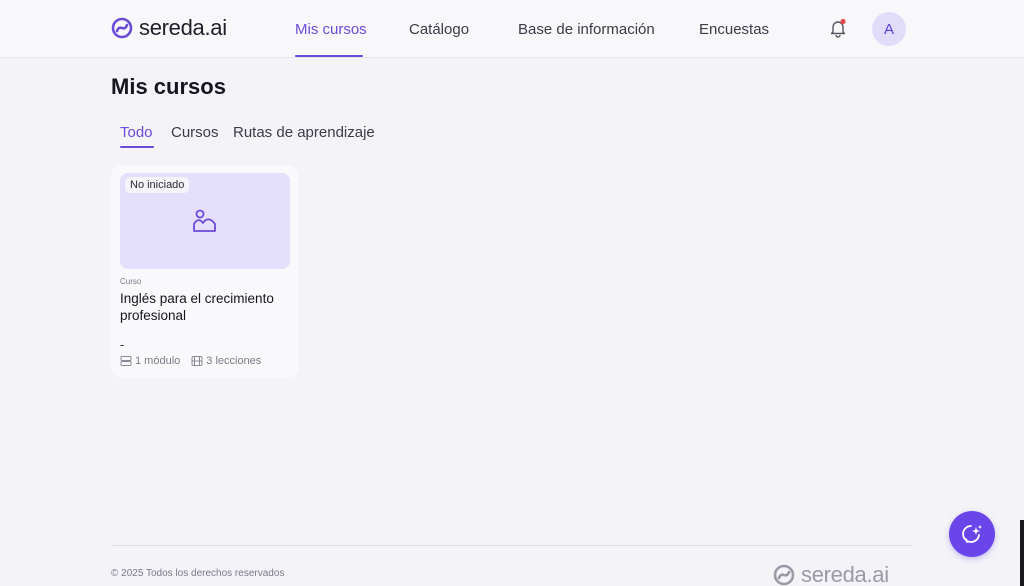  I want to click on footer-divider, so click(511, 545).